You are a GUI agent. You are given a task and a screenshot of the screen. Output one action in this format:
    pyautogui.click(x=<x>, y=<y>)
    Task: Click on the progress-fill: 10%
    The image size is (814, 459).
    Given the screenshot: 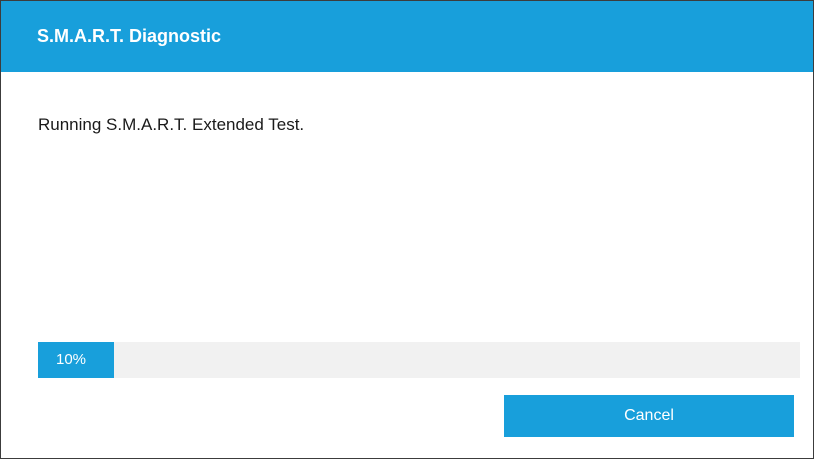 What is the action you would take?
    pyautogui.click(x=76, y=360)
    